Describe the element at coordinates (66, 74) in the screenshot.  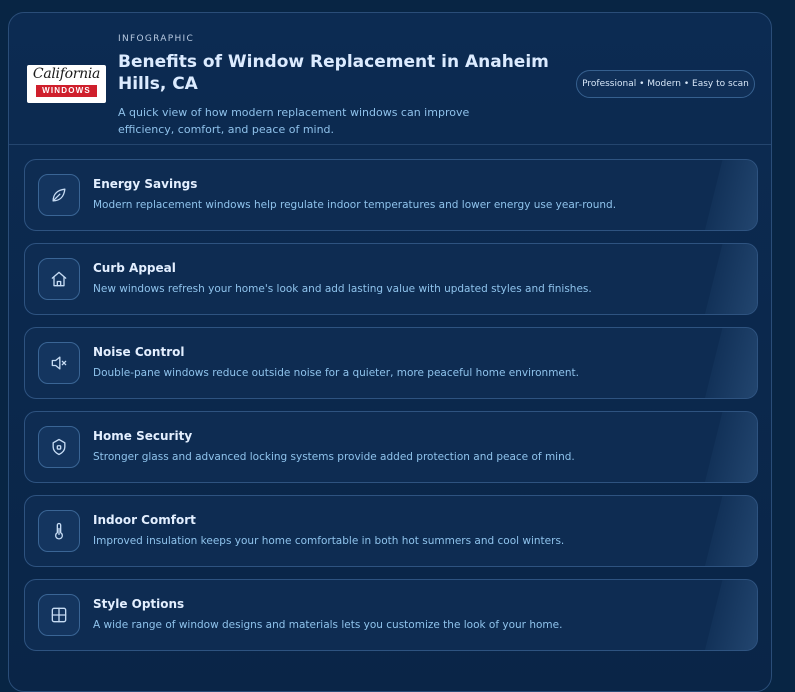
I see `logo-script-text: California` at that location.